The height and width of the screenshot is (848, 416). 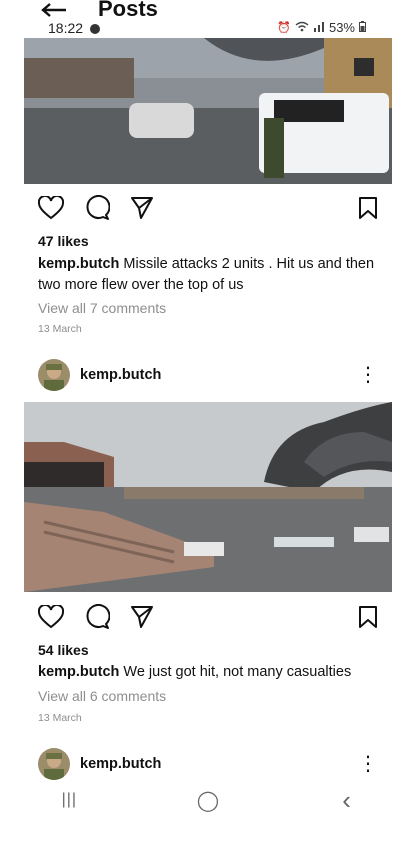 I want to click on view-comments-link: View all 6 comments, so click(x=102, y=696).